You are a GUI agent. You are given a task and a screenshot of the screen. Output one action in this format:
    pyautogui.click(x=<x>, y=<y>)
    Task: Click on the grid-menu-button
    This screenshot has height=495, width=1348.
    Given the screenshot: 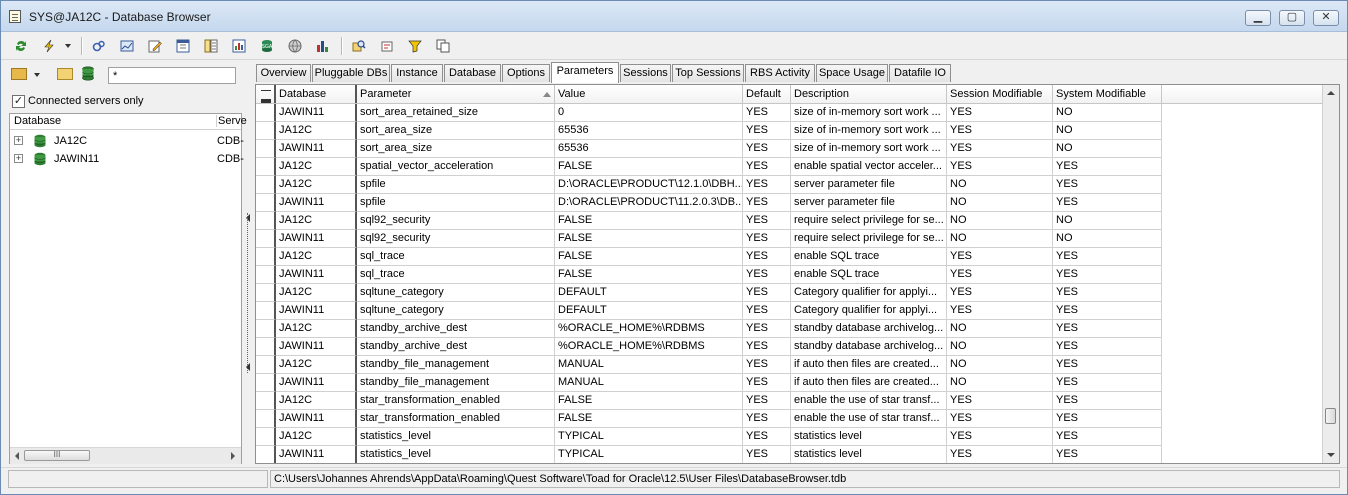 What is the action you would take?
    pyautogui.click(x=266, y=94)
    